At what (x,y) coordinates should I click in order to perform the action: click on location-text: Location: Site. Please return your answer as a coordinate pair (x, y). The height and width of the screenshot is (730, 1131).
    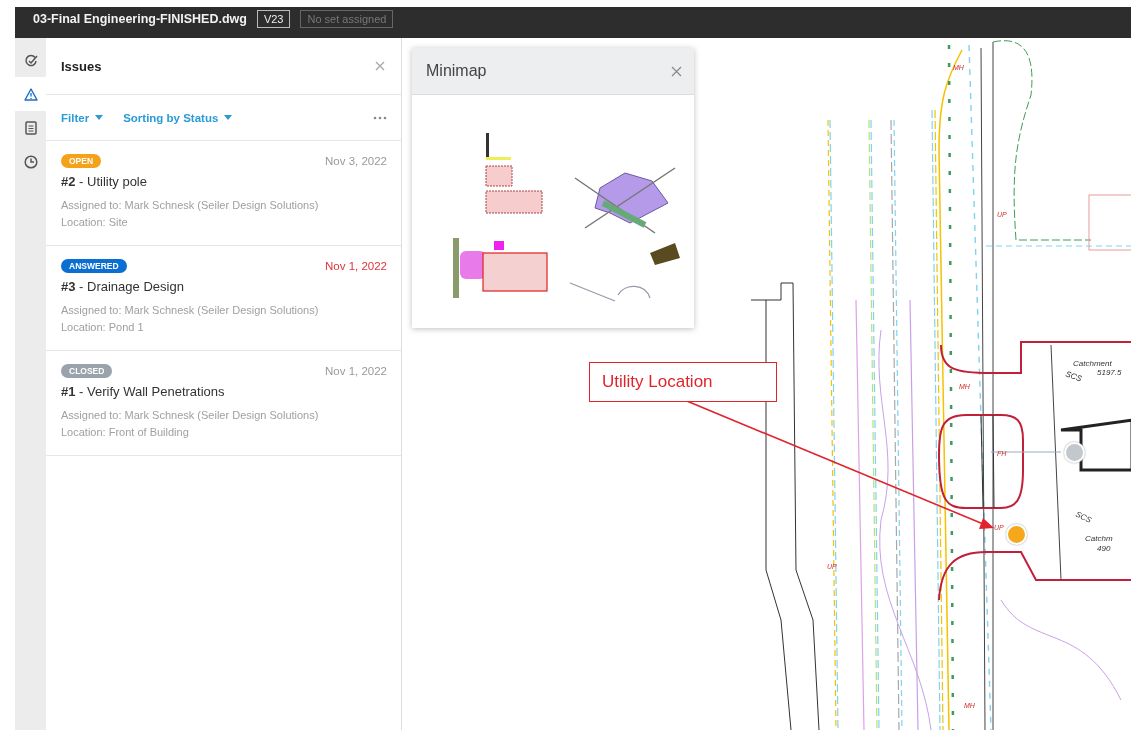
    Looking at the image, I should click on (95, 222).